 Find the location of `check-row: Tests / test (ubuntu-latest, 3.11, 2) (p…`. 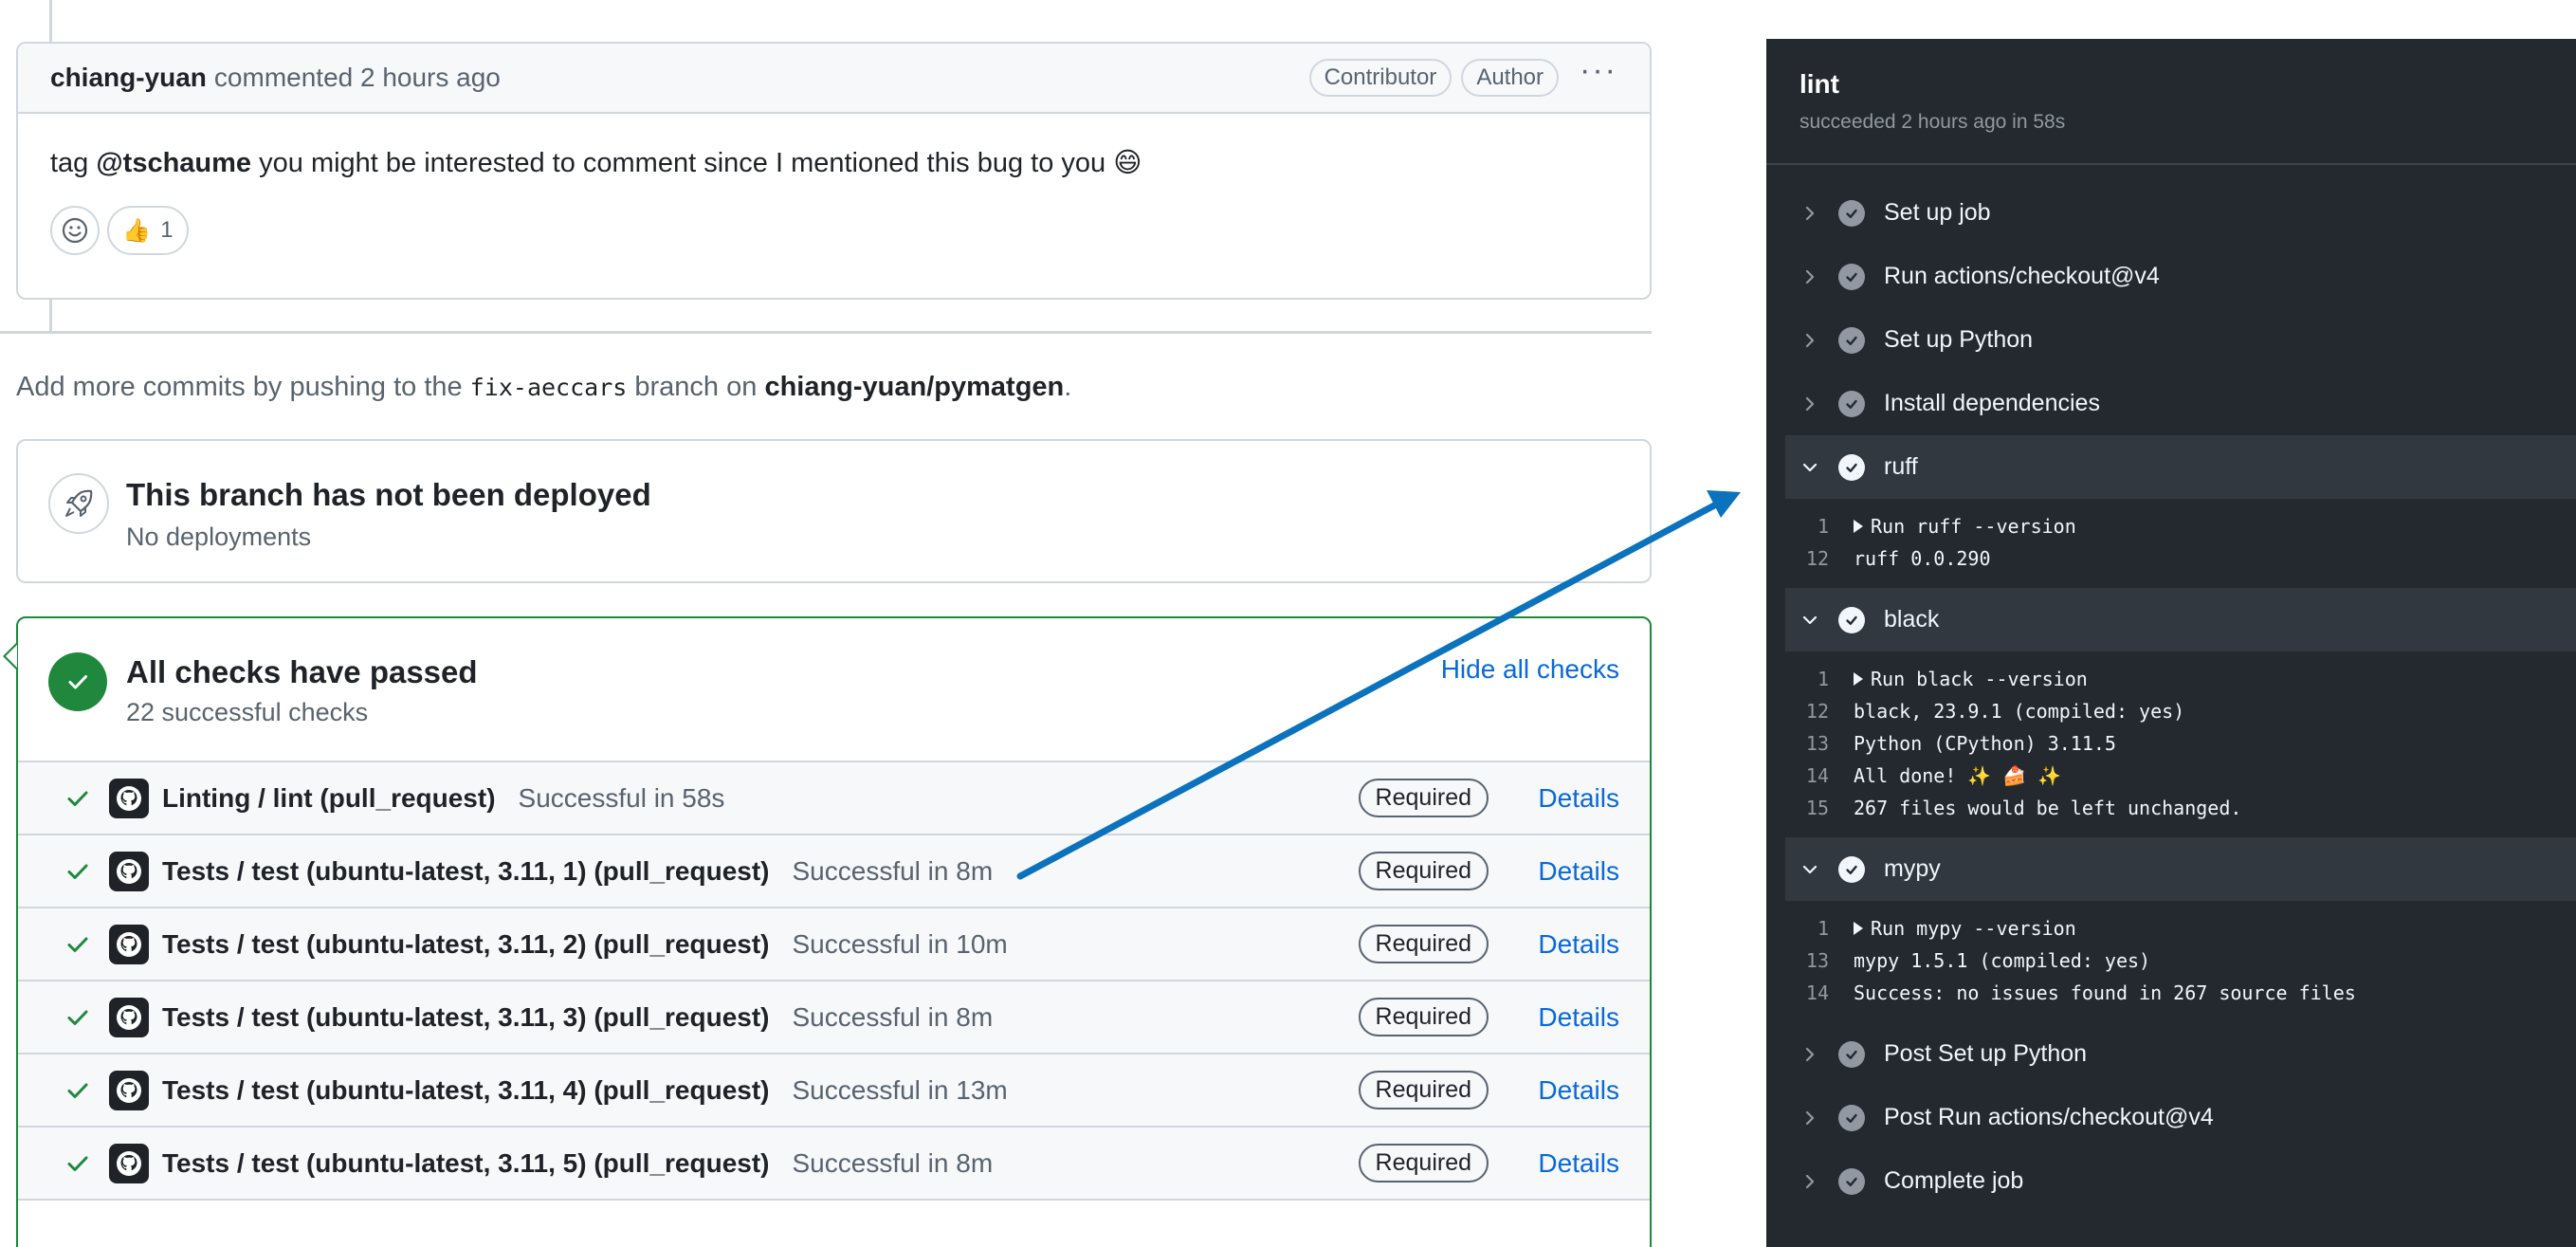

check-row: Tests / test (ubuntu-latest, 3.11, 2) (p… is located at coordinates (834, 944).